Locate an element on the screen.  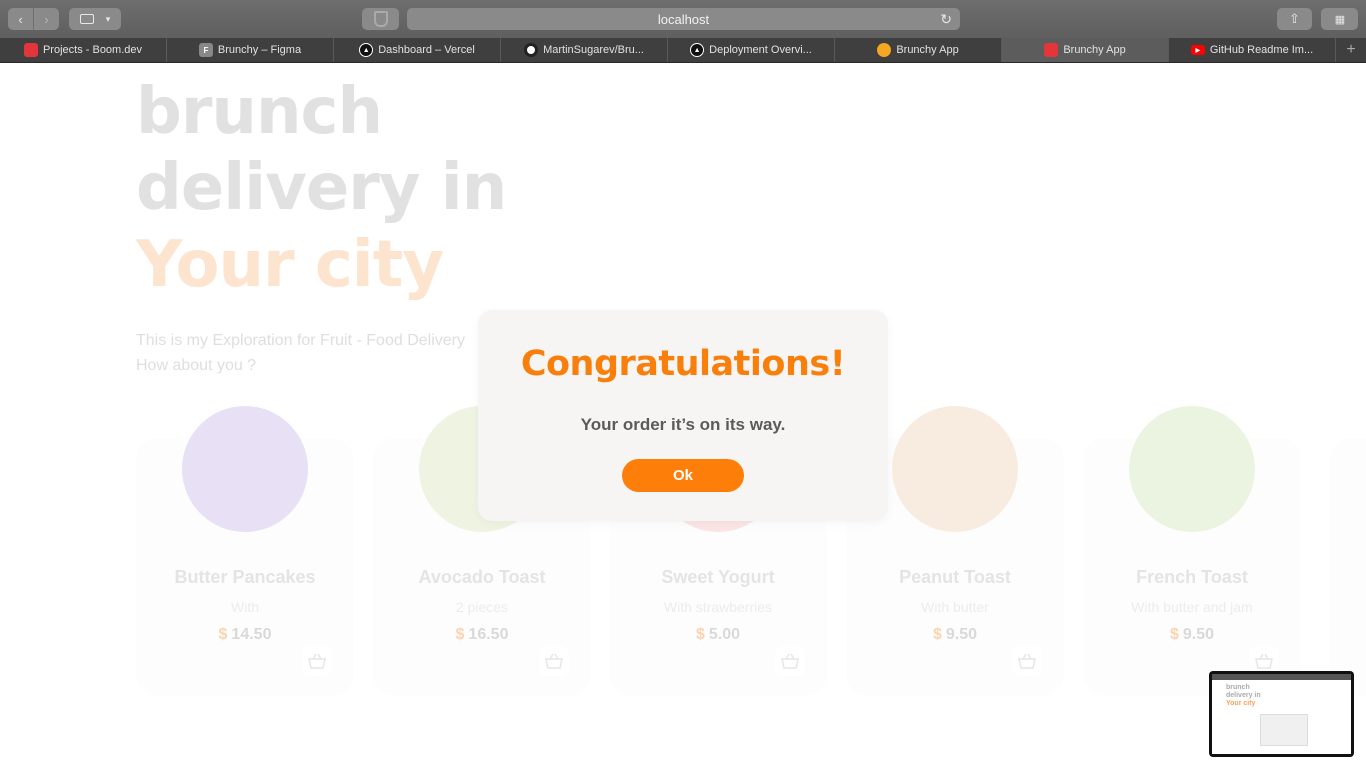
modal-title: Congratulations! is located at coordinates (683, 364).